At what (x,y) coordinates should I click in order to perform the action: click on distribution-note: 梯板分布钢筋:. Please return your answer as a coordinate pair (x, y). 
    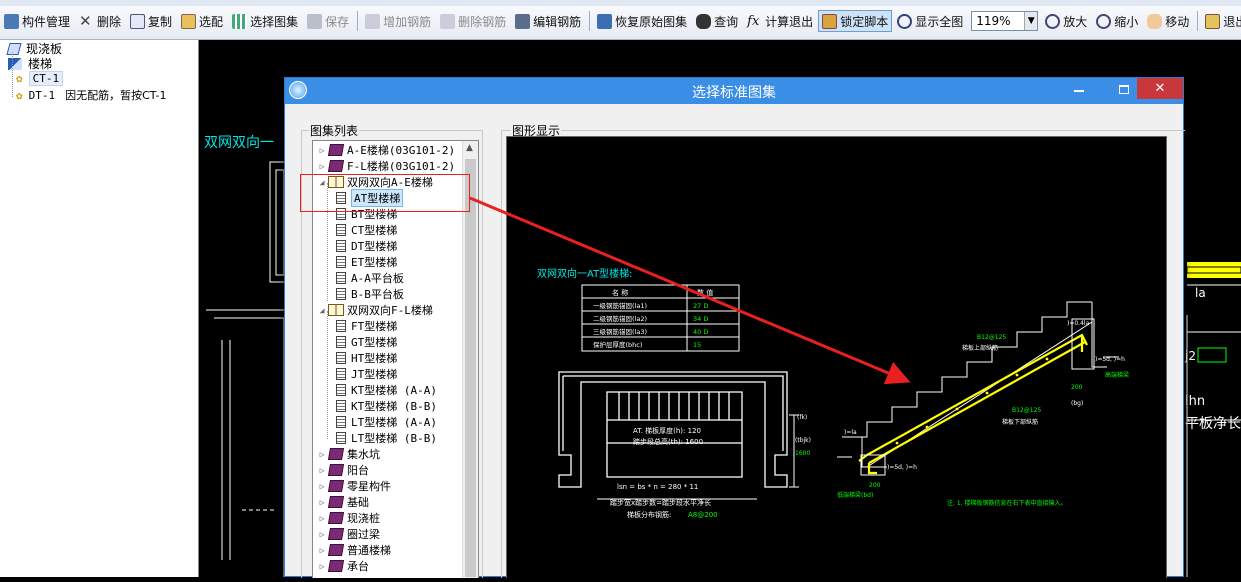
    Looking at the image, I should click on (649, 514).